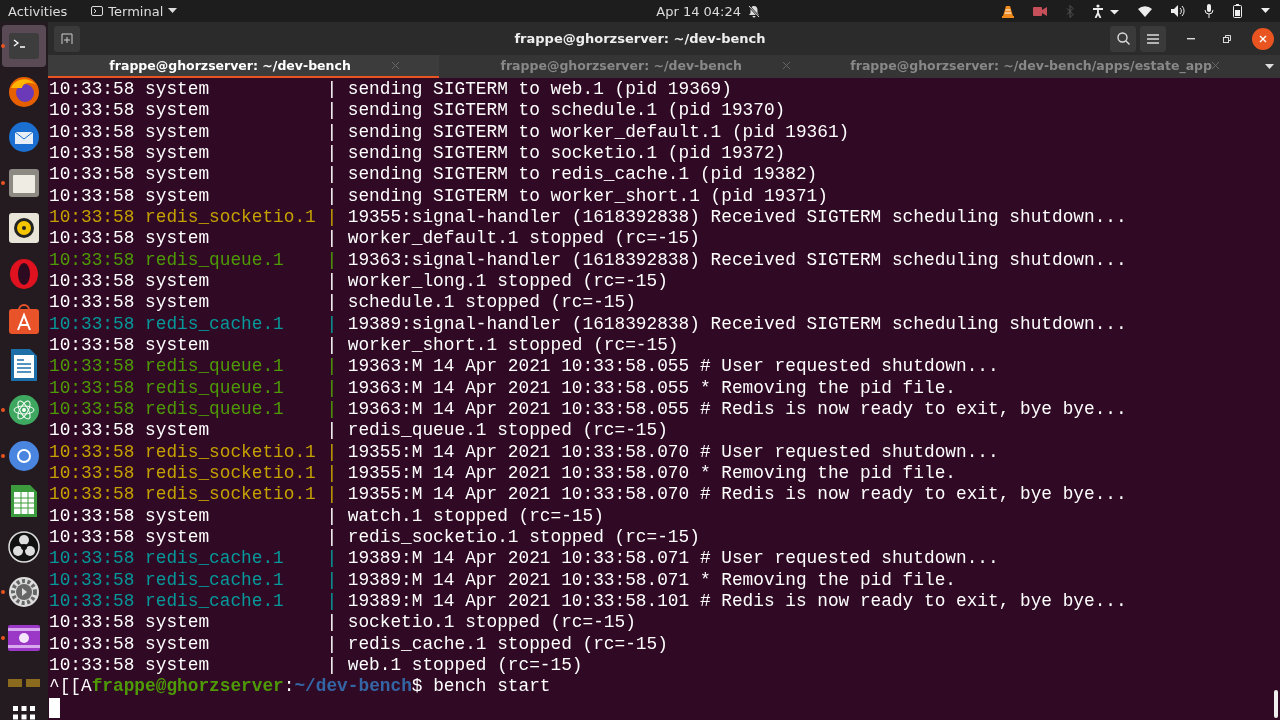 This screenshot has height=720, width=1280. What do you see at coordinates (24, 137) in the screenshot?
I see `mail-icon` at bounding box center [24, 137].